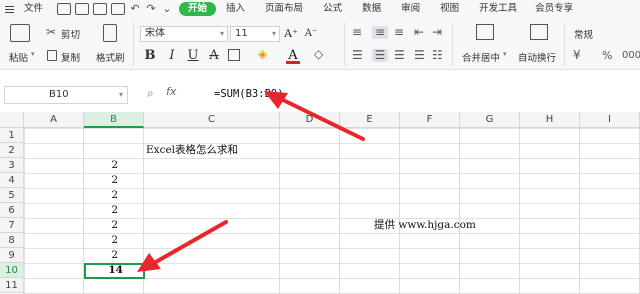  What do you see at coordinates (100, 9) in the screenshot?
I see `print-icon` at bounding box center [100, 9].